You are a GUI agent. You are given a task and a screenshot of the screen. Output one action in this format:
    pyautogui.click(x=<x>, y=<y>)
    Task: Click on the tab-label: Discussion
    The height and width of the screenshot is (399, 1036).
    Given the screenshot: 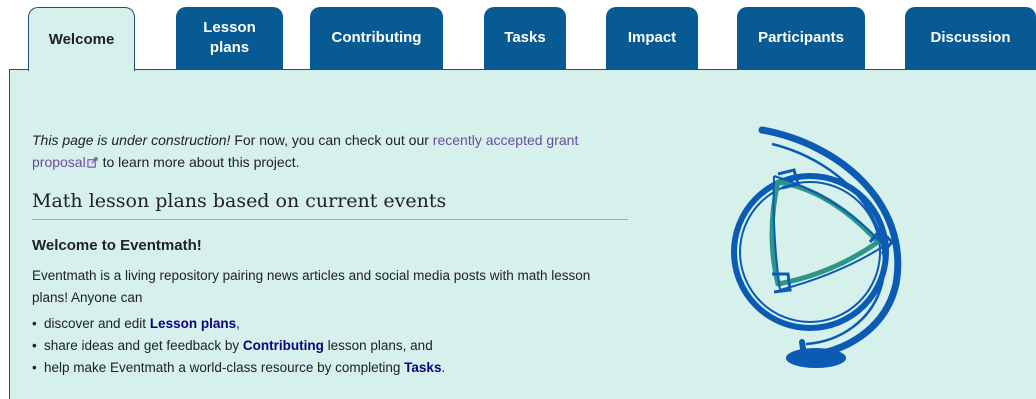 What is the action you would take?
    pyautogui.click(x=970, y=37)
    